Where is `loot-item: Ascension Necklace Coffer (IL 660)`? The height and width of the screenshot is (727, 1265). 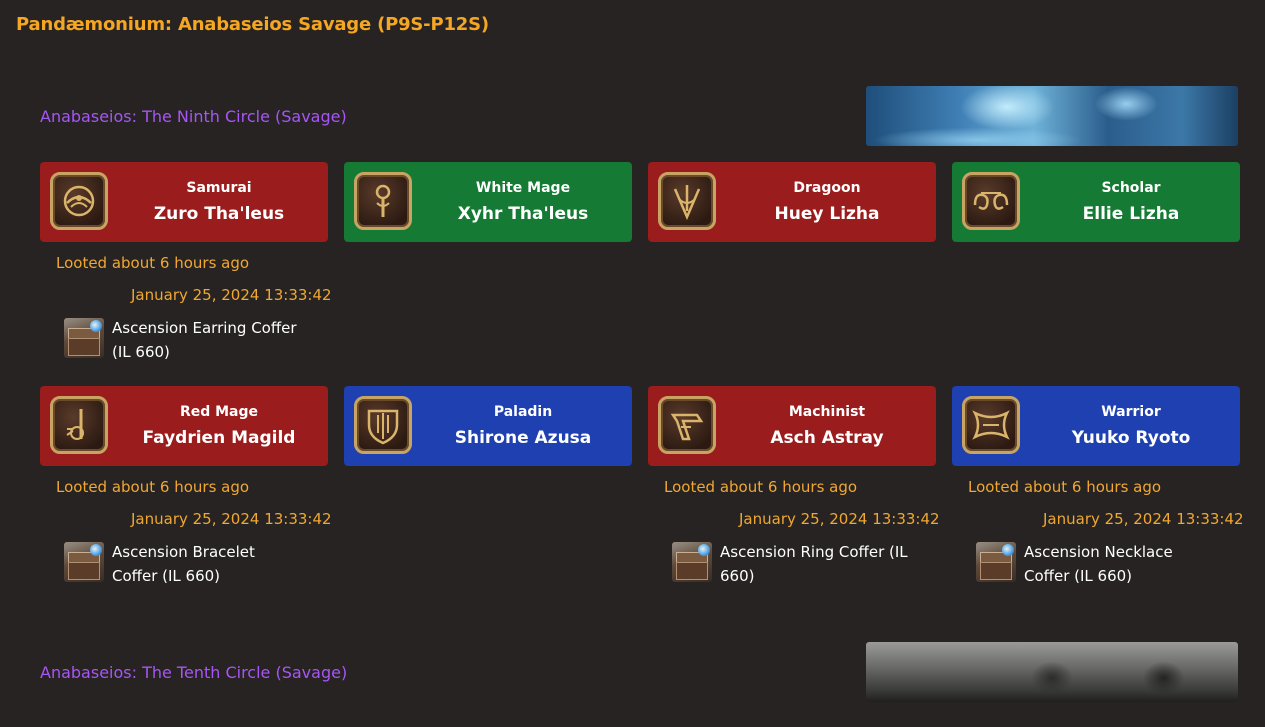 loot-item: Ascension Necklace Coffer (IL 660) is located at coordinates (1096, 562).